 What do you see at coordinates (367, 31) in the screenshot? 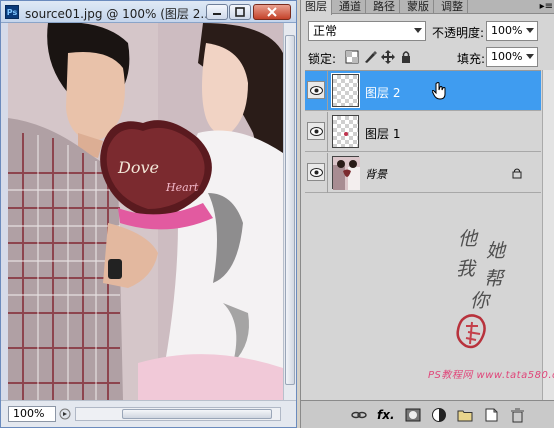
I see `blend-mode-select: 正常` at bounding box center [367, 31].